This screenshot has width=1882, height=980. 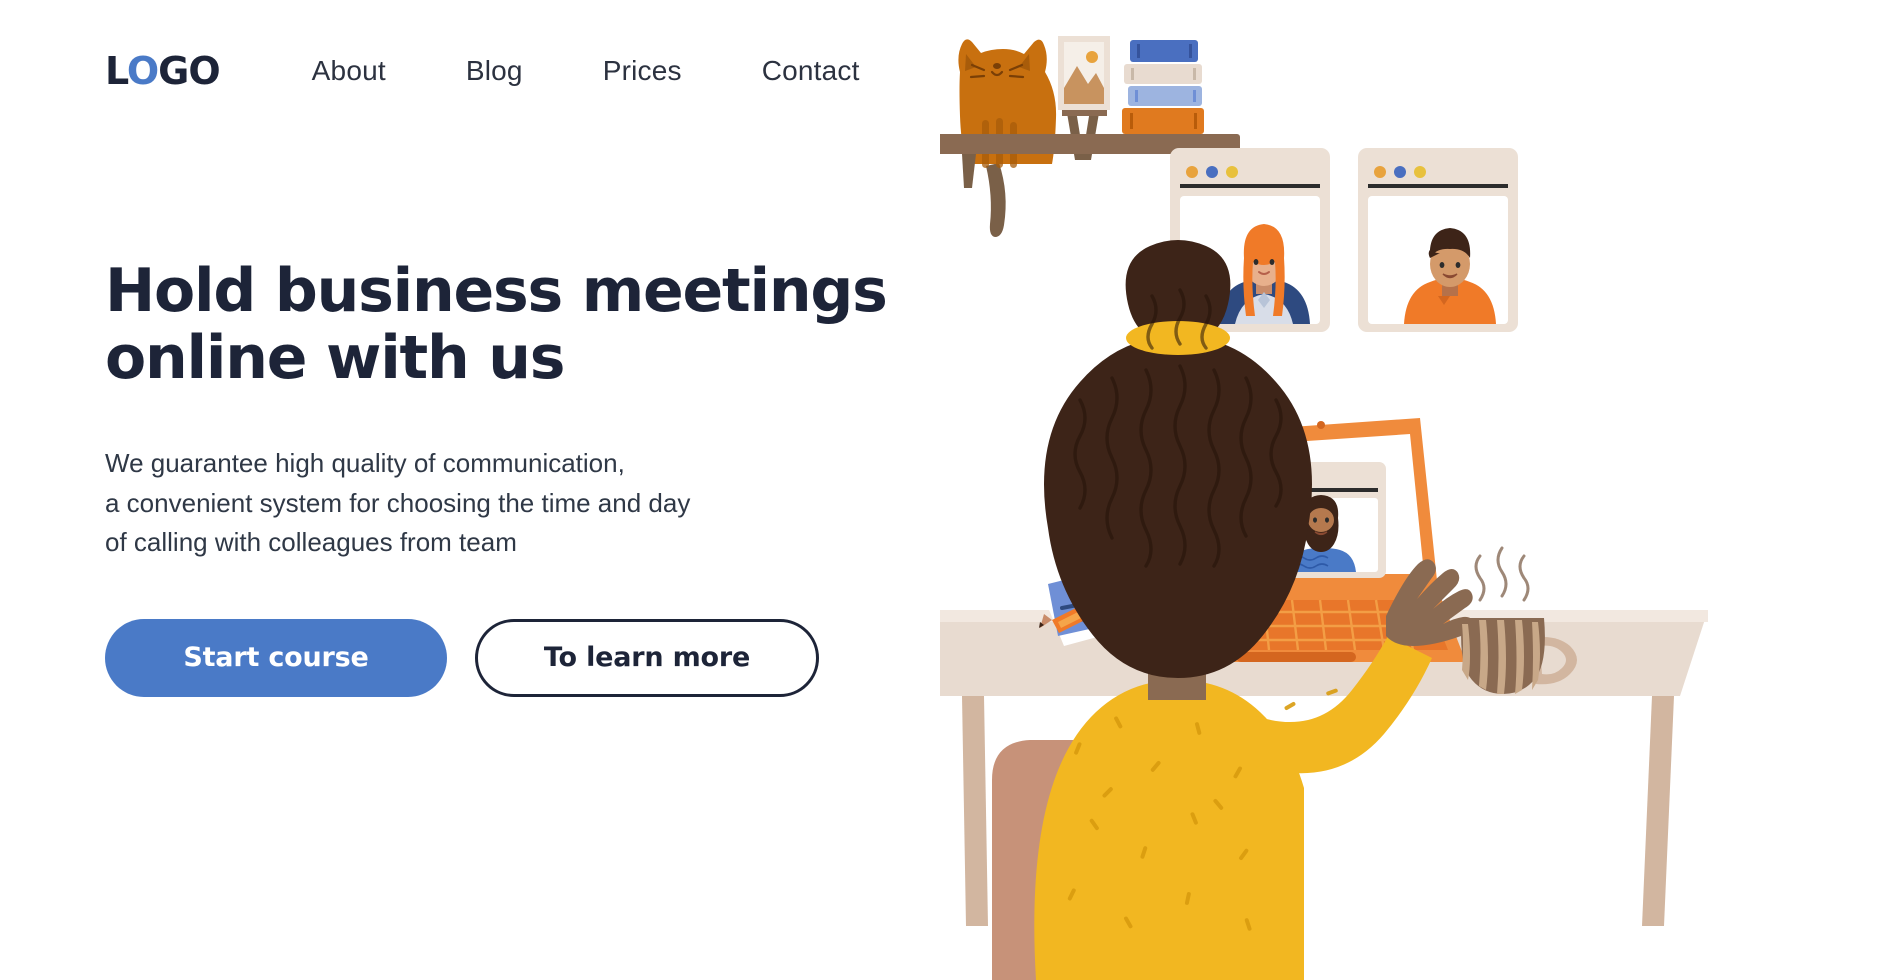 I want to click on nav-item-contact: Contact, so click(x=811, y=71).